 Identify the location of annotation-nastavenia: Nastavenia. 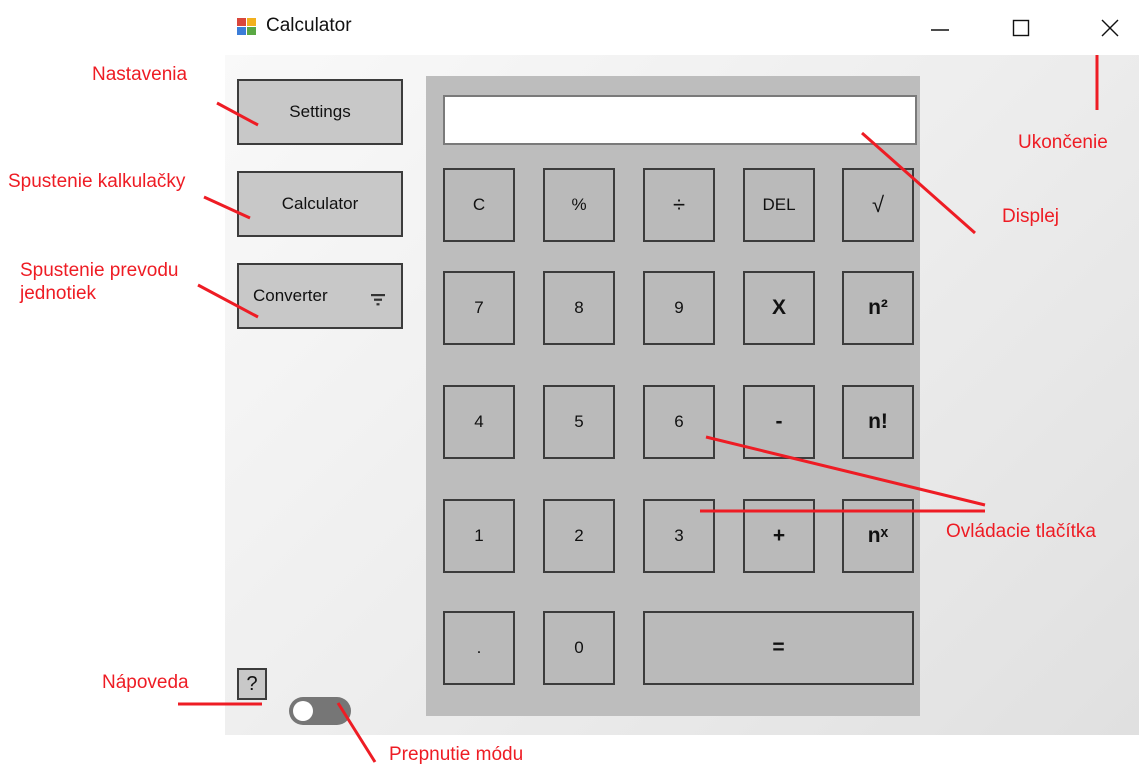
(140, 74).